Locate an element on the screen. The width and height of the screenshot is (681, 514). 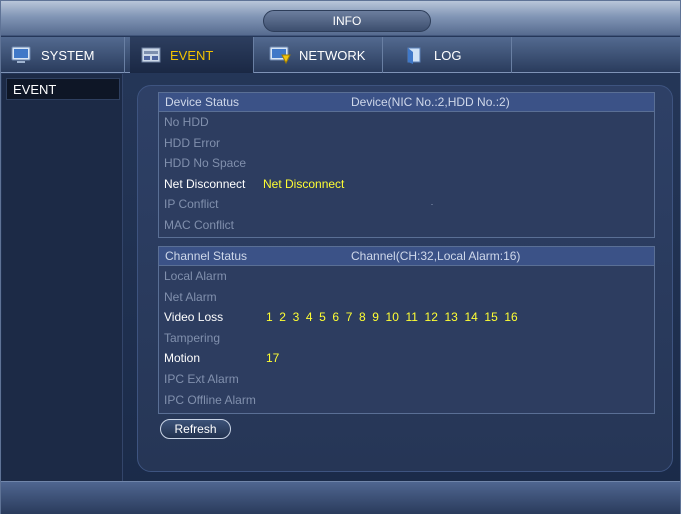
status-label: MAC Conflict is located at coordinates (199, 224).